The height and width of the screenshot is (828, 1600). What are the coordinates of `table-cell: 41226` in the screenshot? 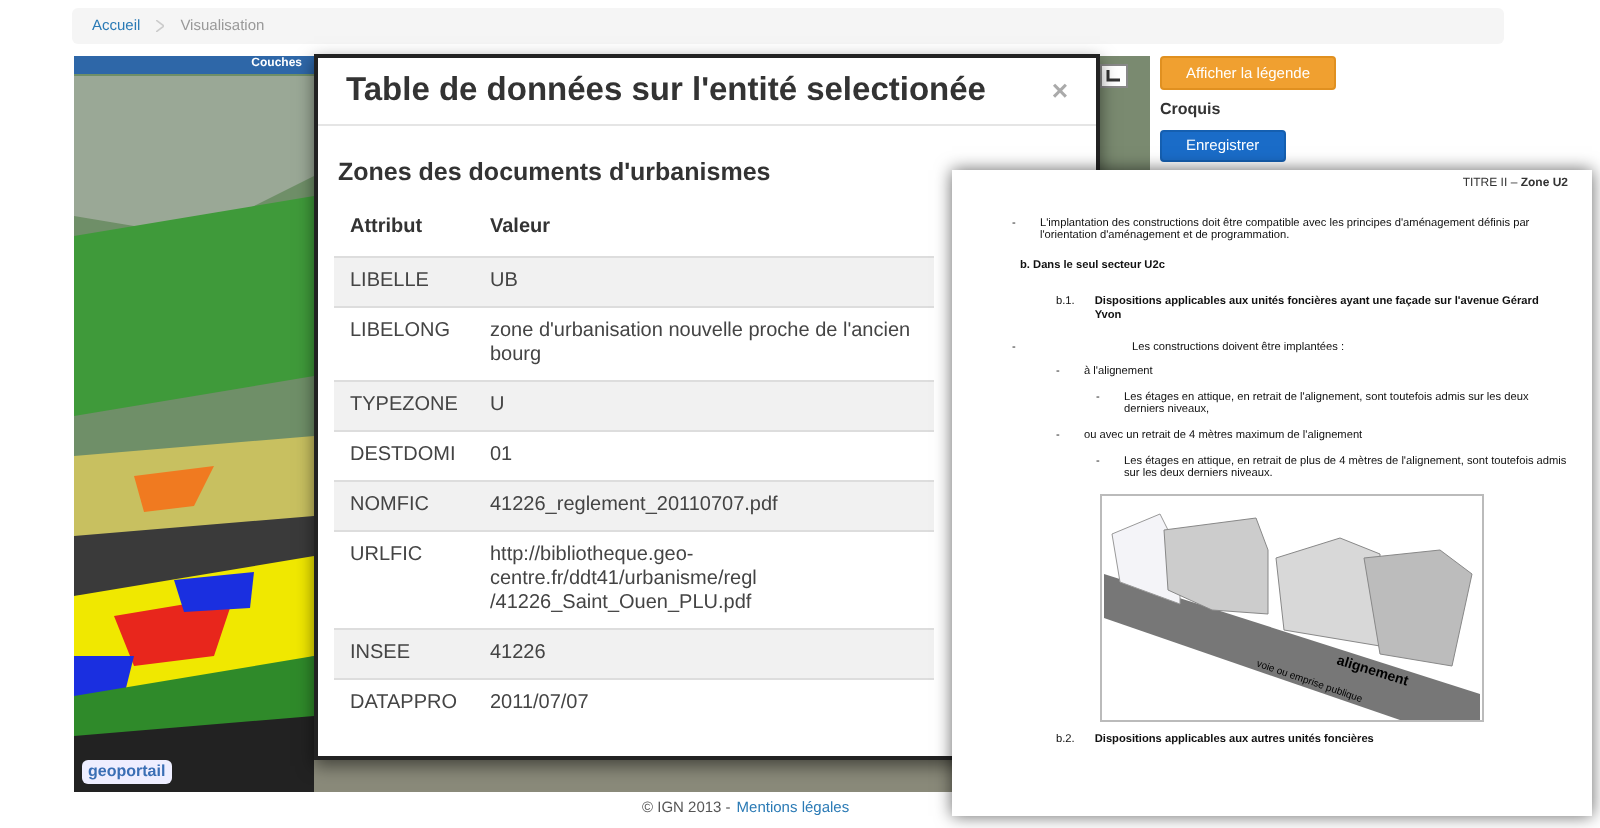 It's located at (704, 654).